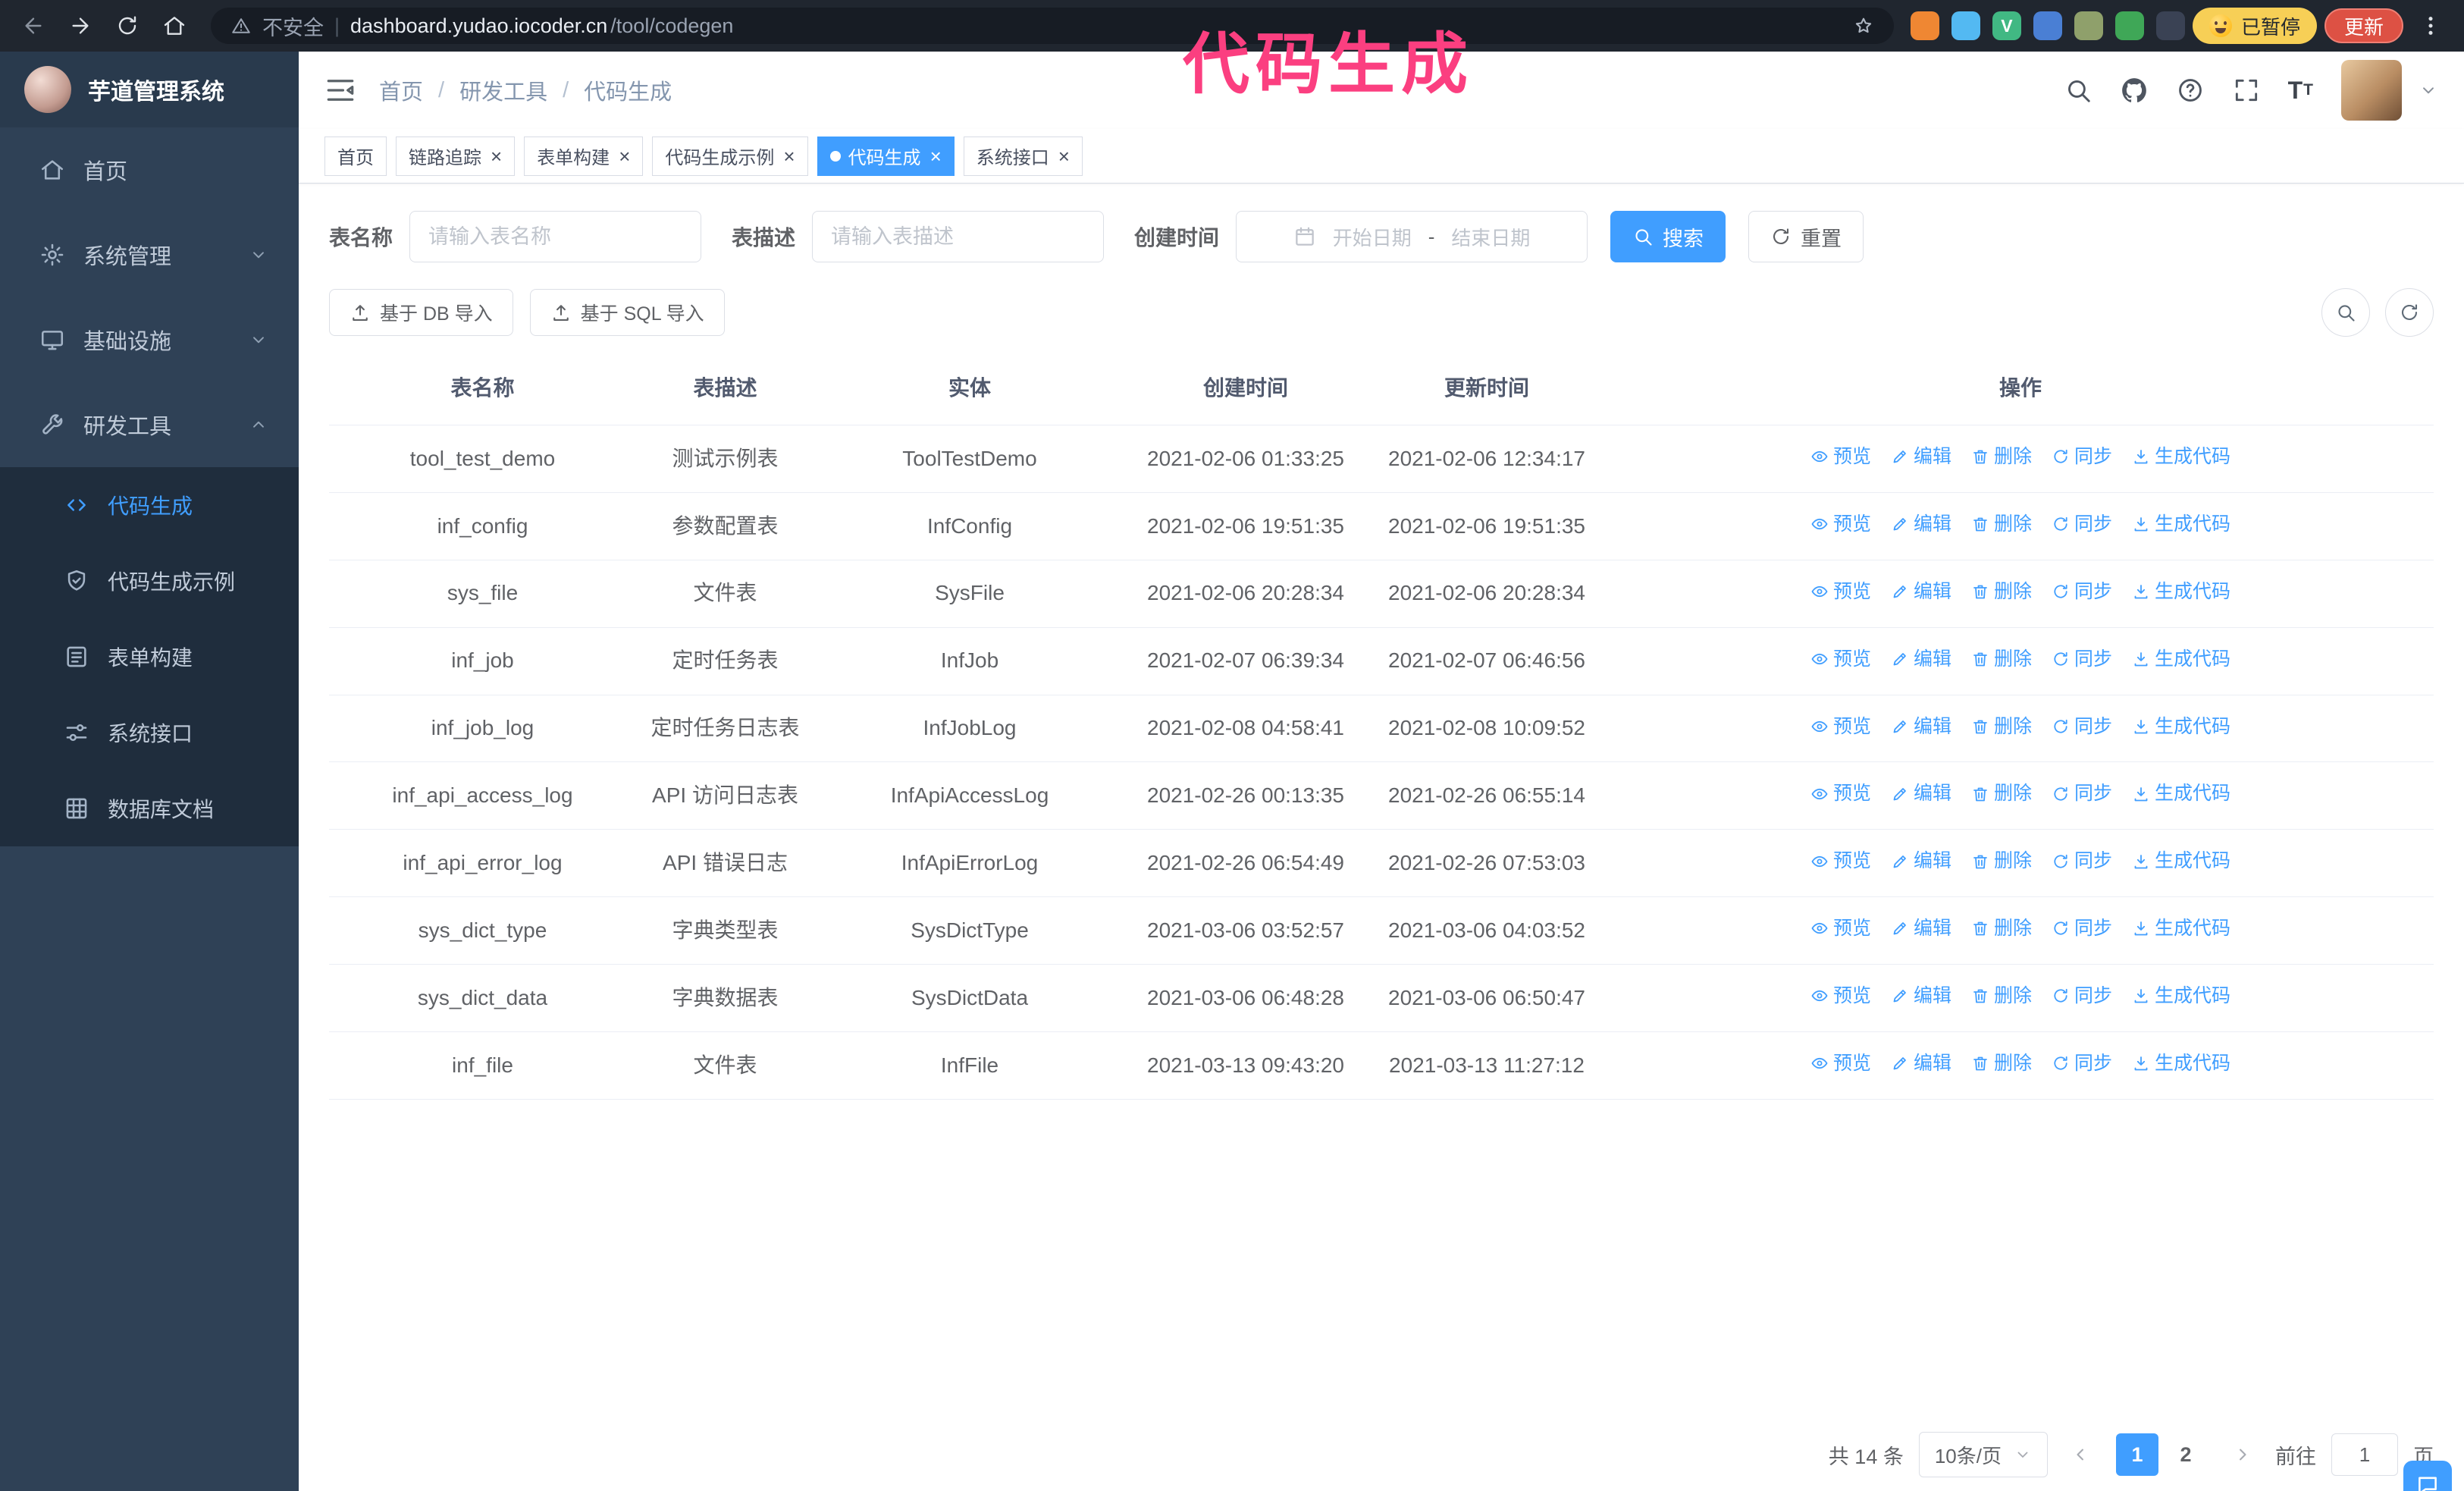 The image size is (2464, 1491). I want to click on search-button: 搜索, so click(1668, 236).